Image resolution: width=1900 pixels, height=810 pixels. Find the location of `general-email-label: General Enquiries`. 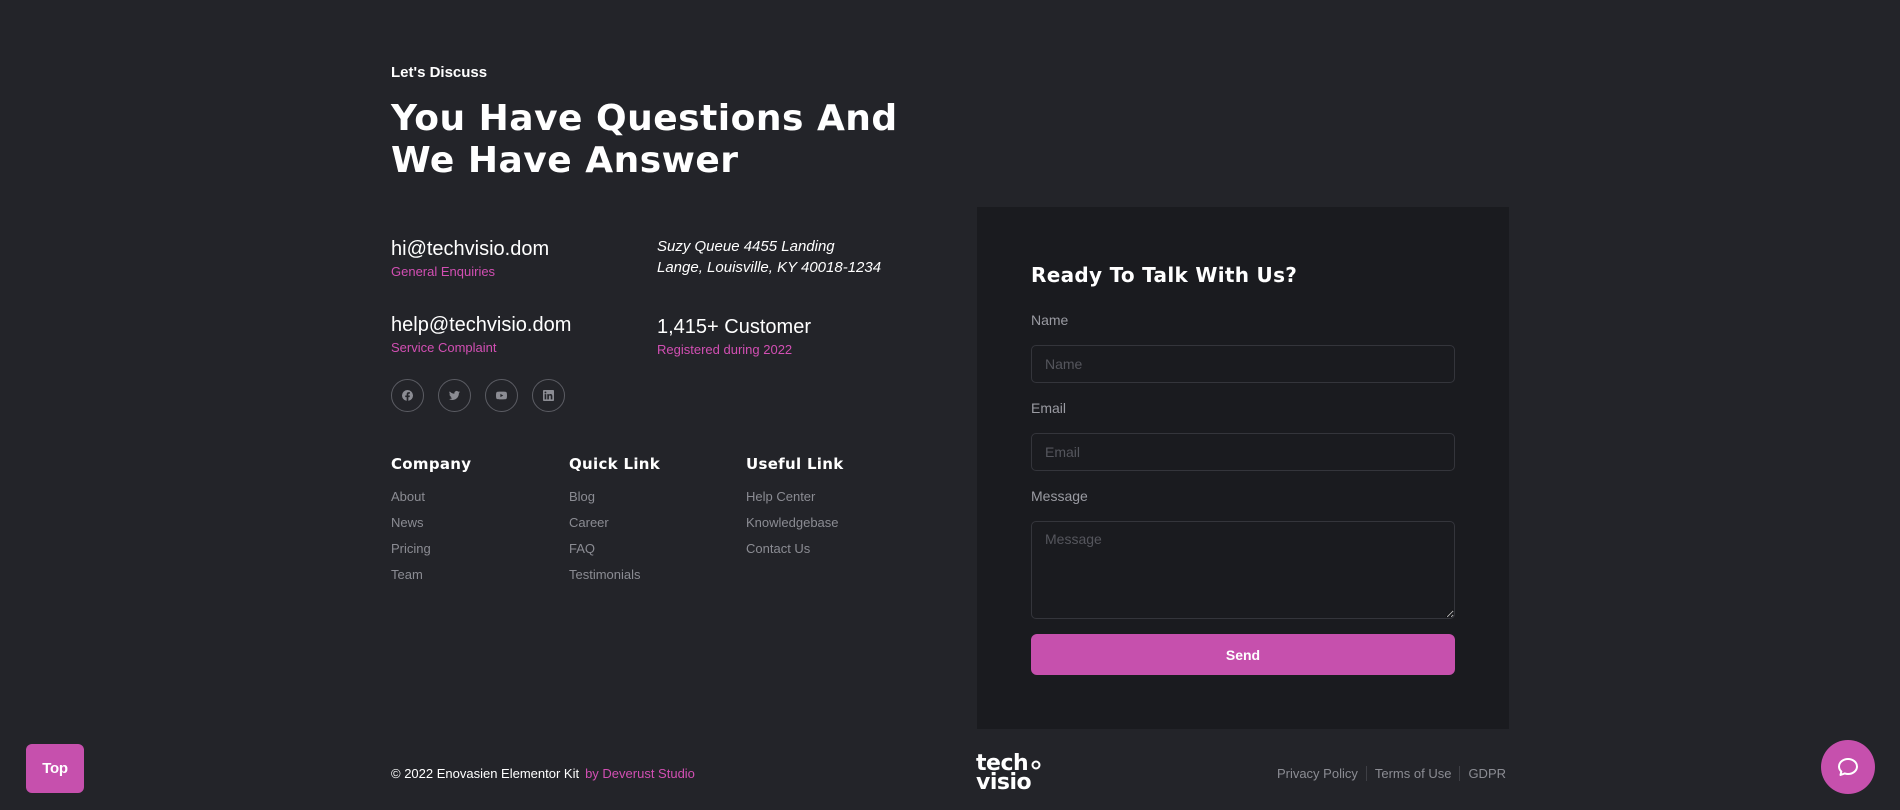

general-email-label: General Enquiries is located at coordinates (443, 271).